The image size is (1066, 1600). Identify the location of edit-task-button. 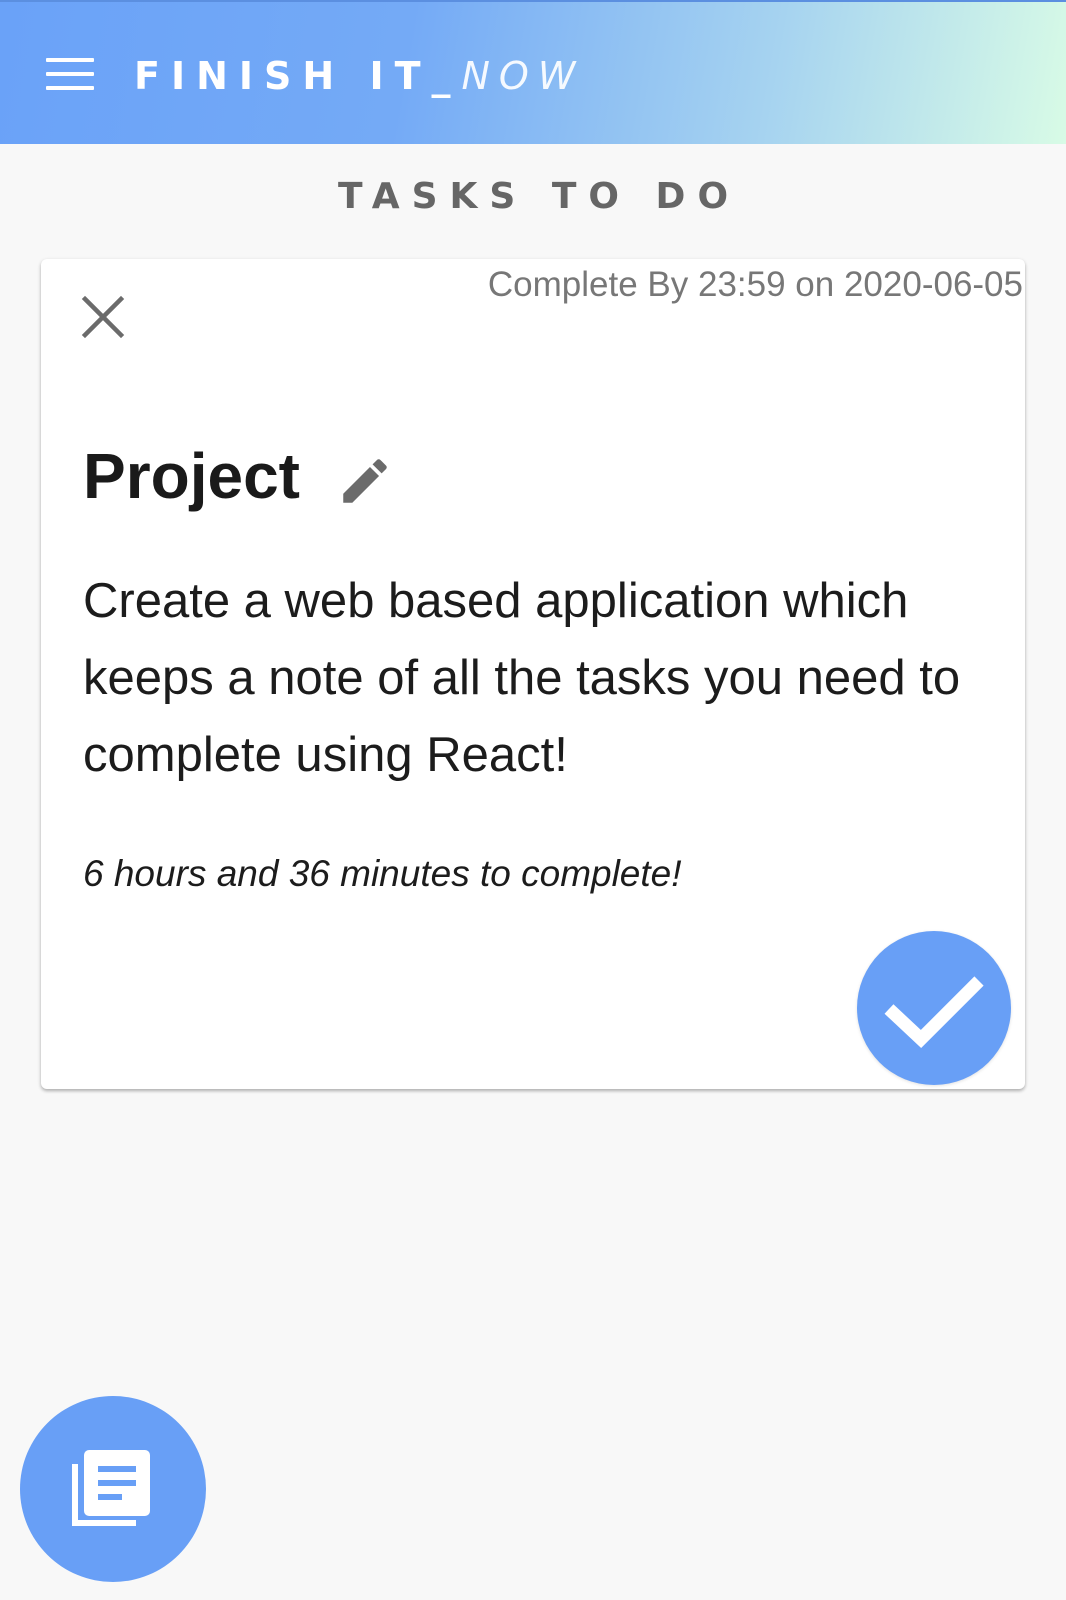
(365, 481).